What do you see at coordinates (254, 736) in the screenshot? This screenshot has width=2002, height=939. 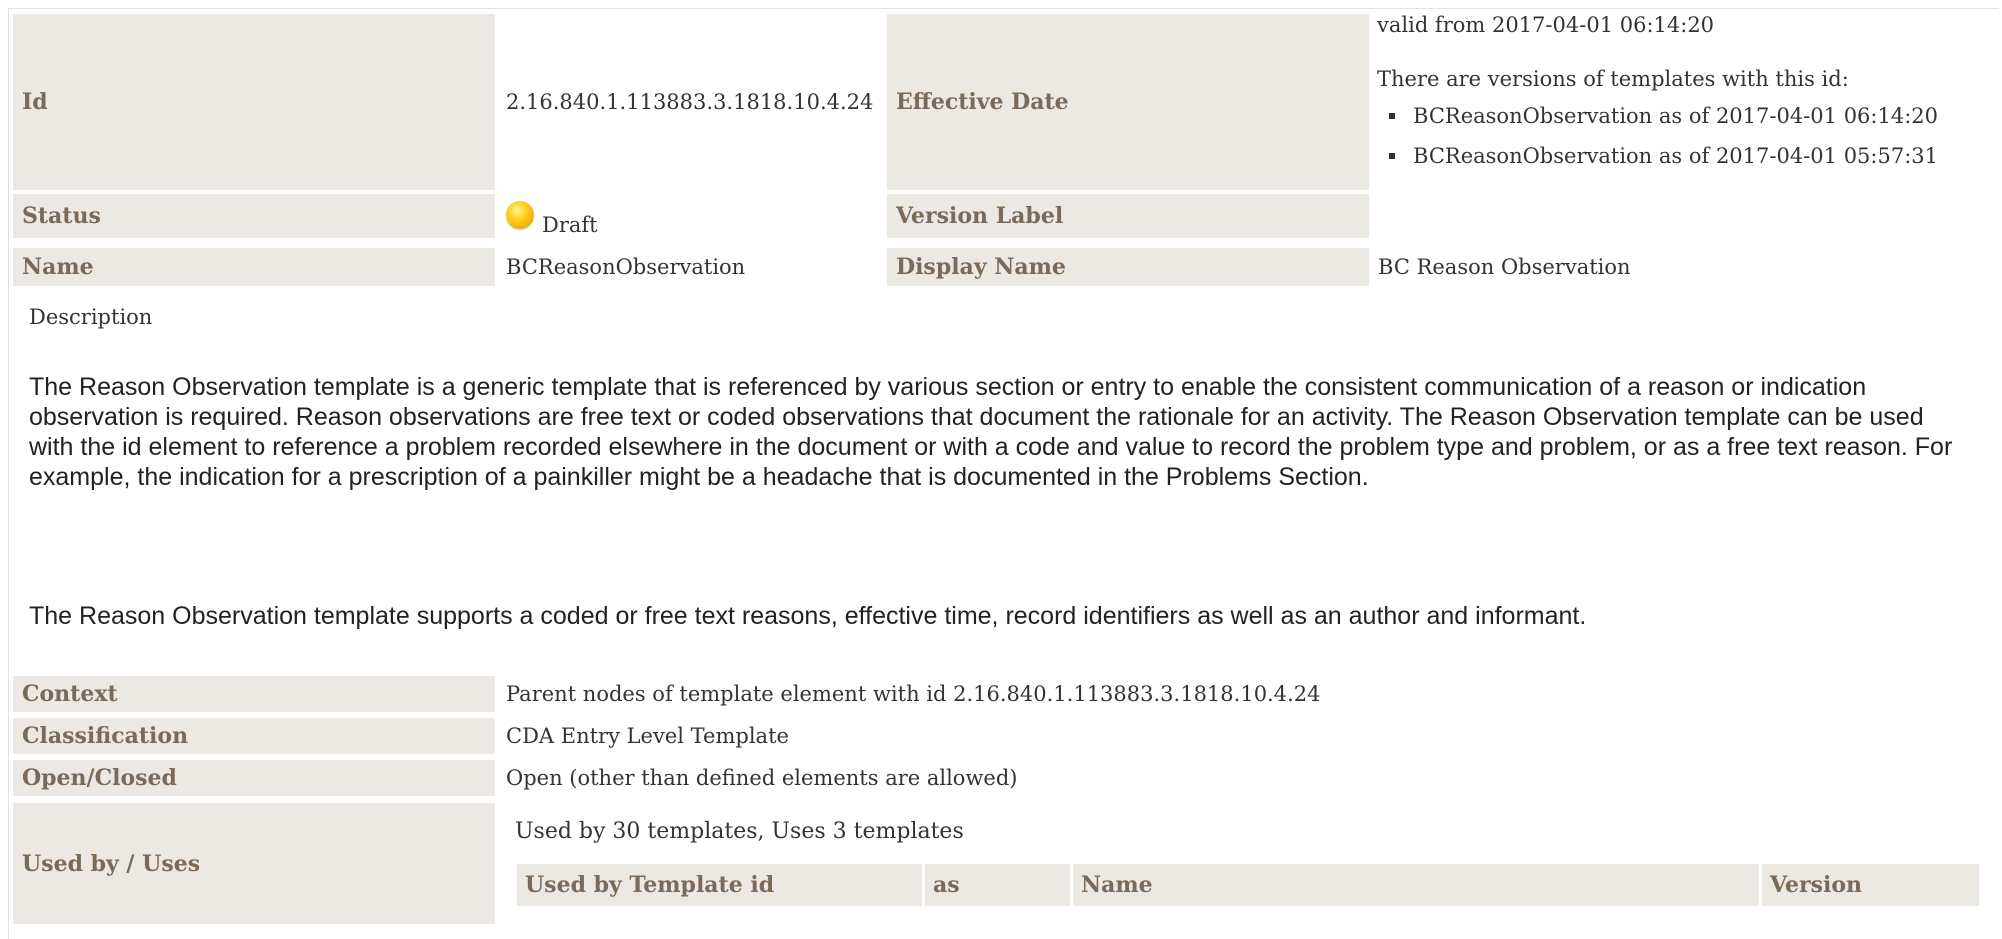 I see `classification-label: Classification` at bounding box center [254, 736].